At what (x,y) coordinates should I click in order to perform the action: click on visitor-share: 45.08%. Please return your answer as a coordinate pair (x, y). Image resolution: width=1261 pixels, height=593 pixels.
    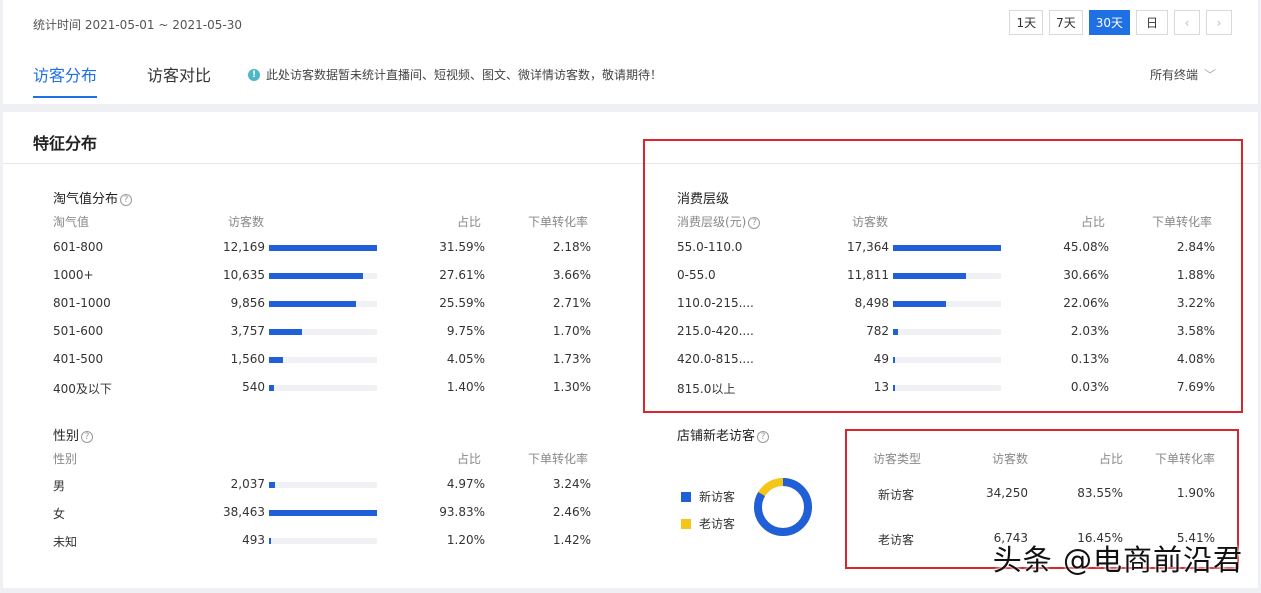
    Looking at the image, I should click on (1077, 247).